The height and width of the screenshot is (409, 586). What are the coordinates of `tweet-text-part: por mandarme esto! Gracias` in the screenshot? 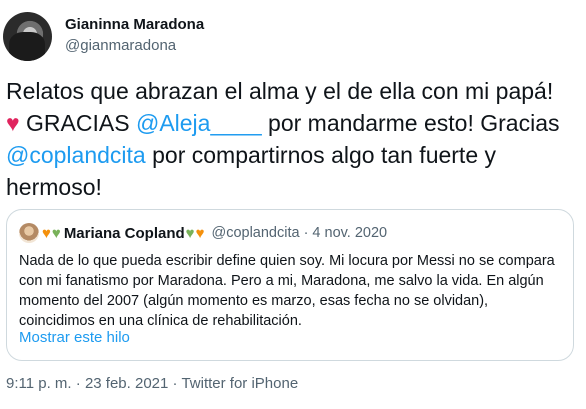 It's located at (410, 123).